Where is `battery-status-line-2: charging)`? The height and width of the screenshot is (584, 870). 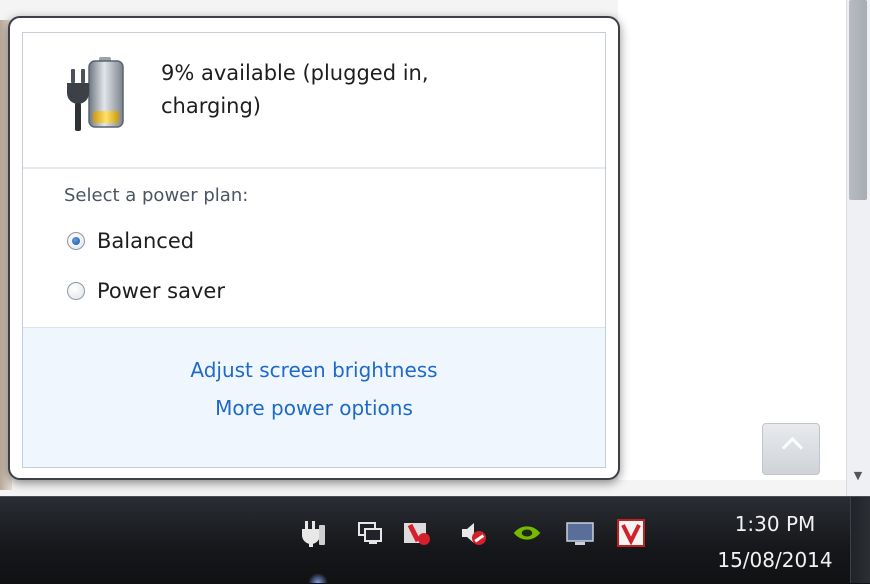 battery-status-line-2: charging) is located at coordinates (211, 106).